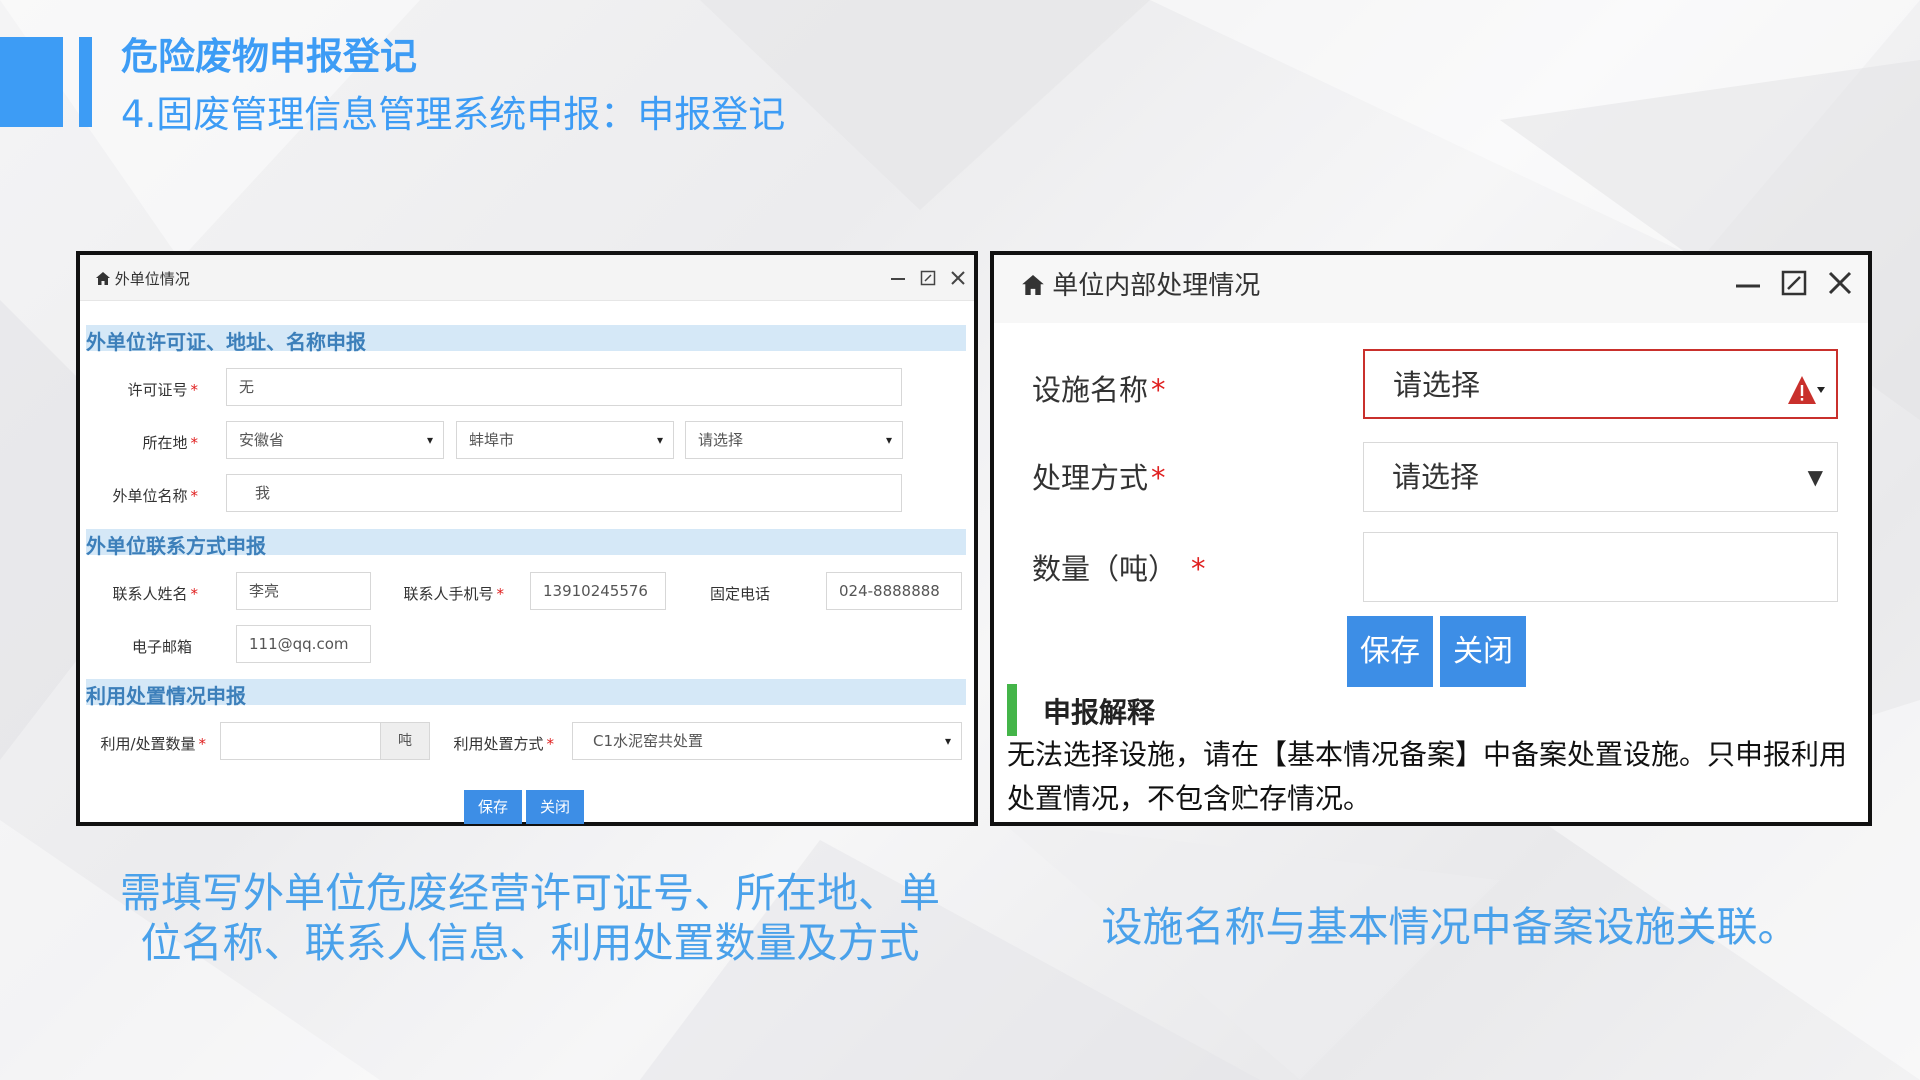 The height and width of the screenshot is (1080, 1920). Describe the element at coordinates (527, 278) in the screenshot. I see `window-titlebar: 外单位情况` at that location.